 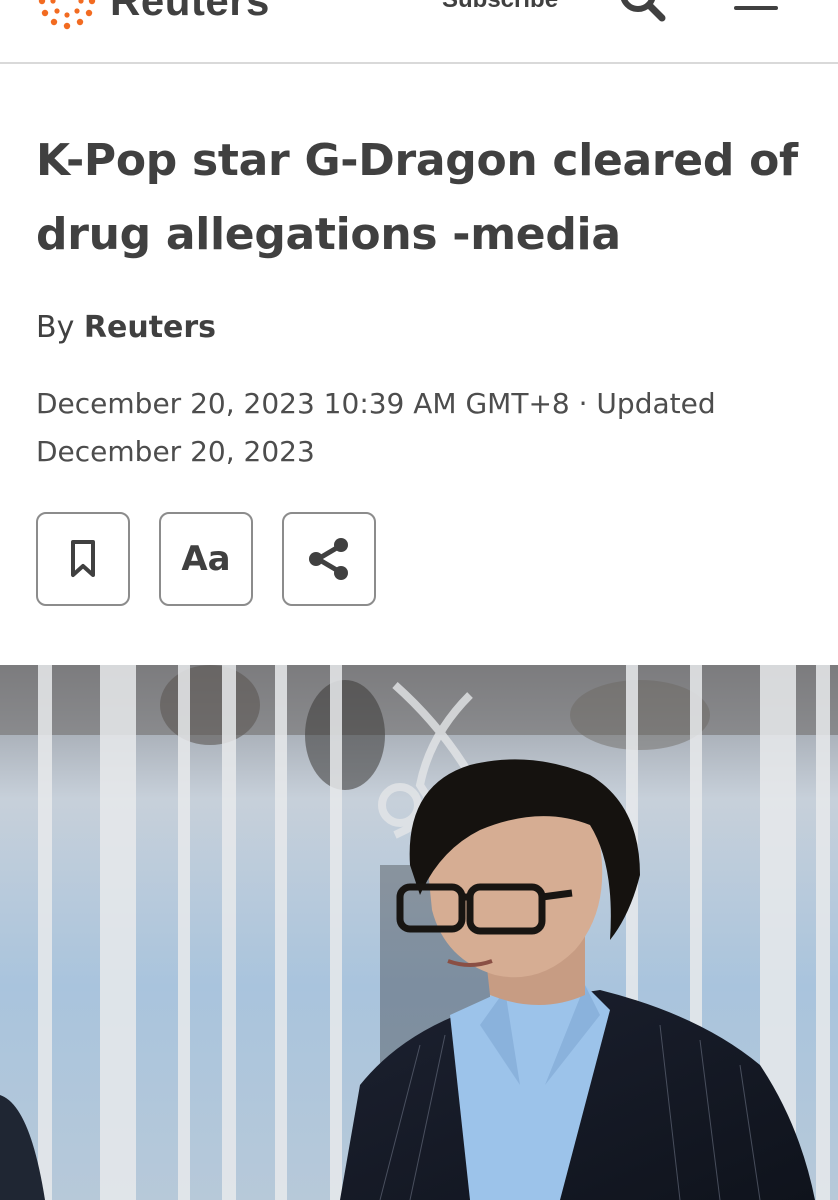 I want to click on subscribe-button: Subscribe, so click(x=500, y=7).